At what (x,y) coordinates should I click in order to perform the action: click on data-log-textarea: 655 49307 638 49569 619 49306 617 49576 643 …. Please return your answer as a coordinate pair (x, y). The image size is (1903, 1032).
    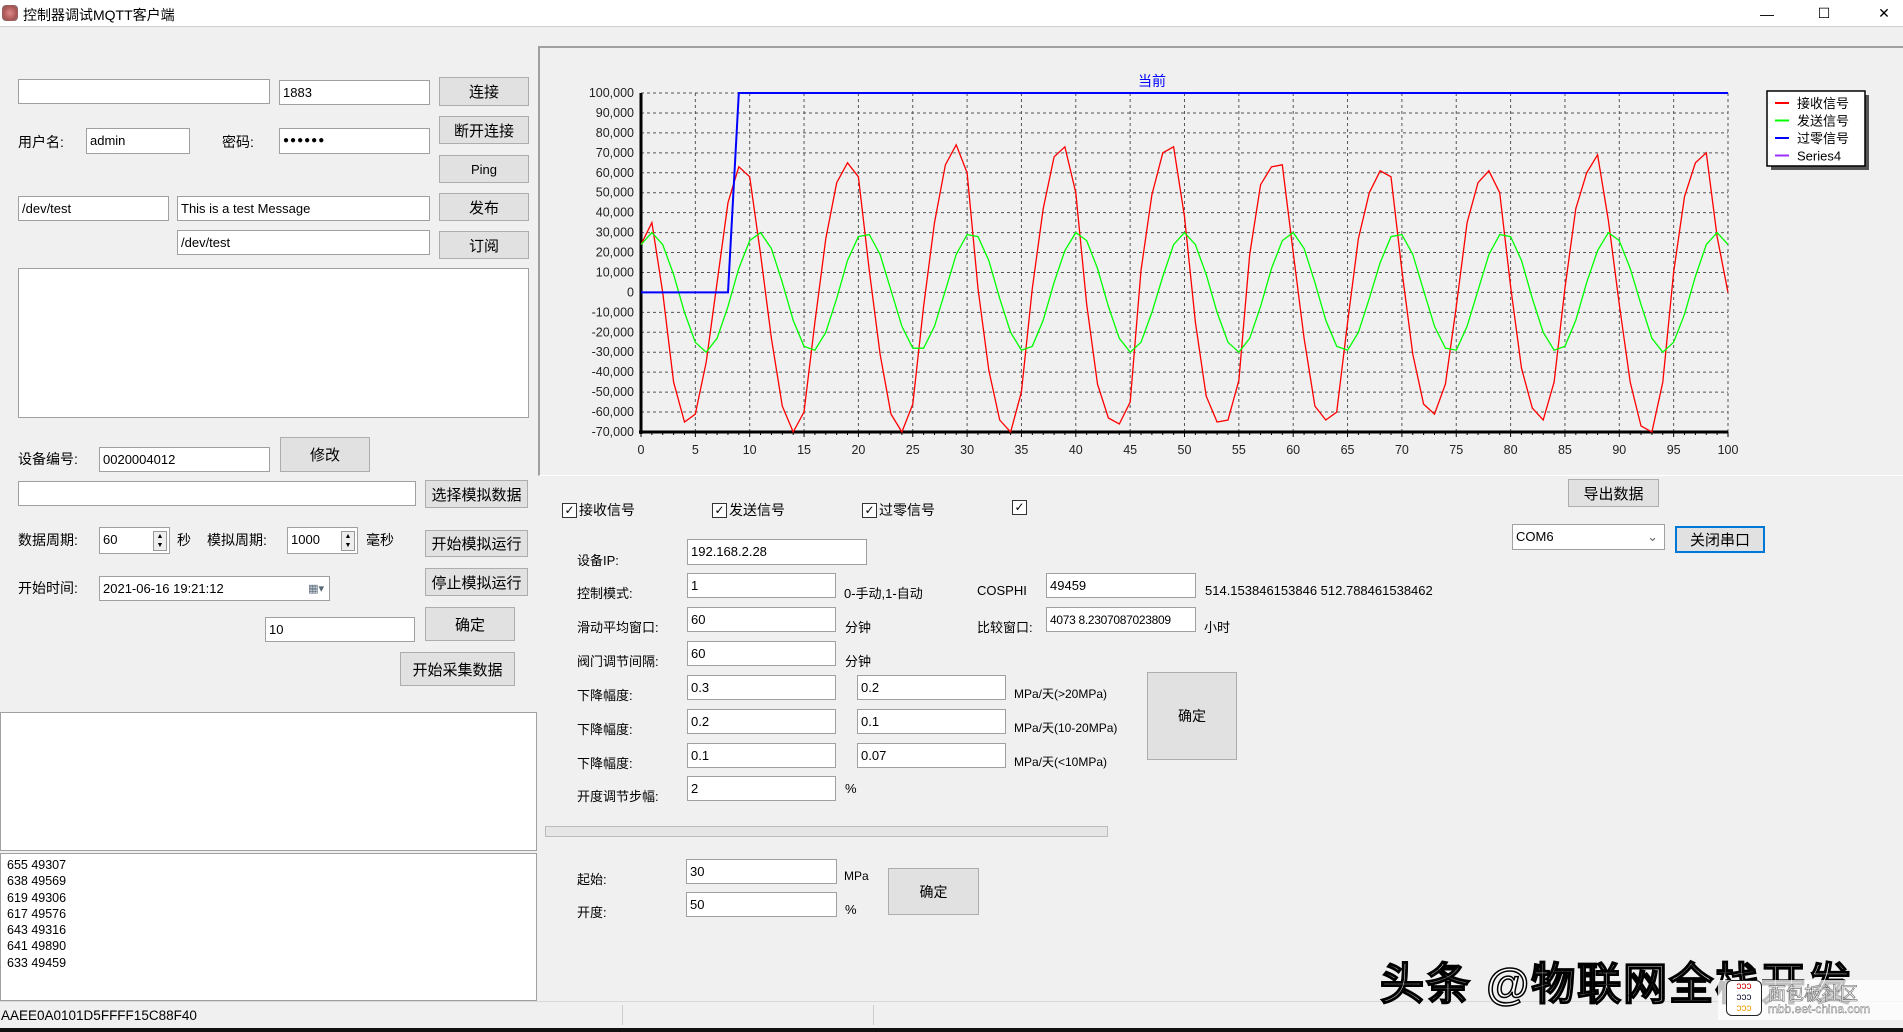
    Looking at the image, I should click on (268, 927).